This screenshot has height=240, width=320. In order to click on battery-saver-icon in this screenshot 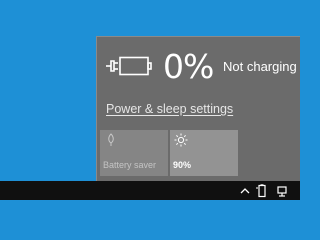, I will do `click(111, 139)`.